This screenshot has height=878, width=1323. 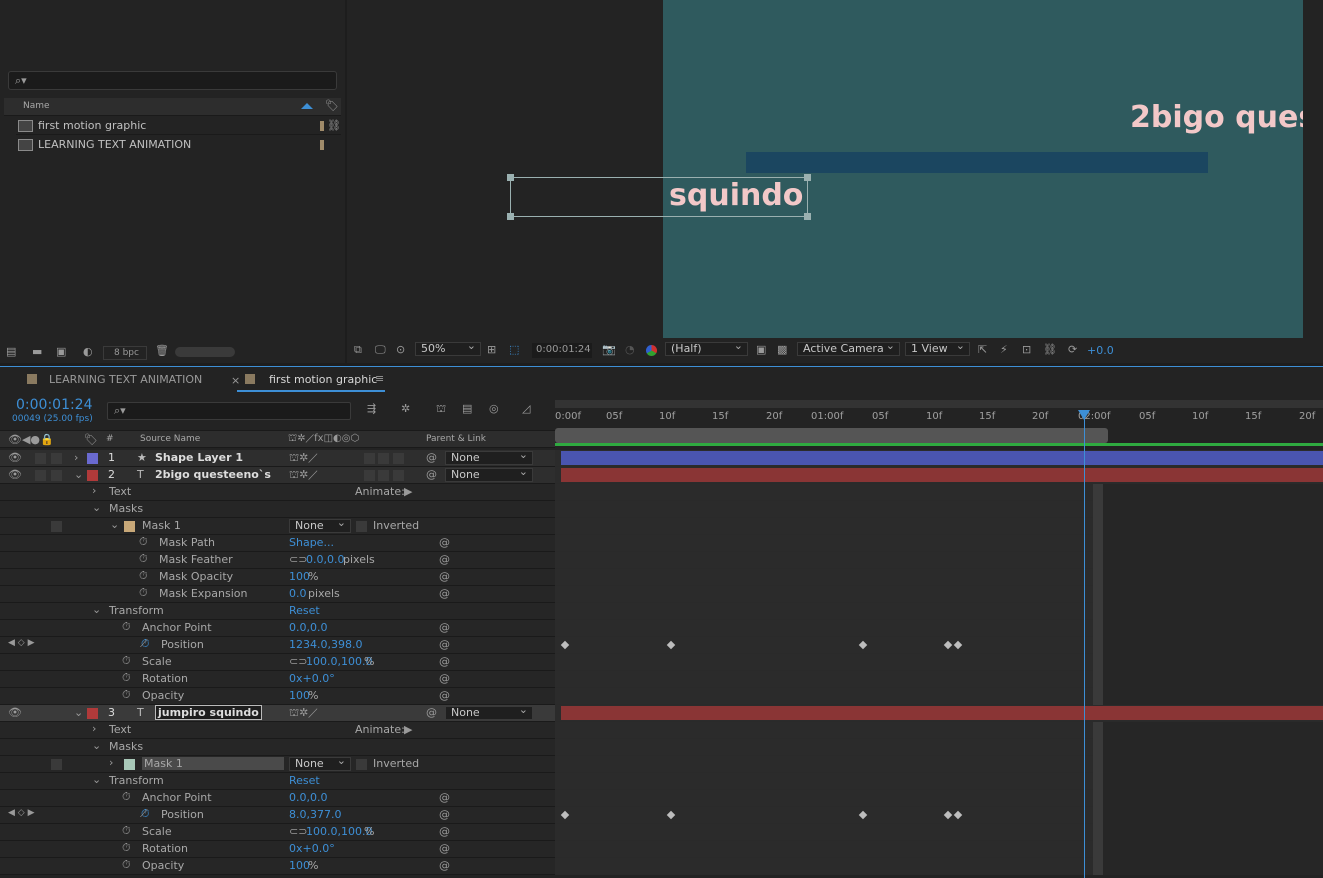 What do you see at coordinates (178, 145) in the screenshot?
I see `project-item: LEARNING TEXT ANIMATION` at bounding box center [178, 145].